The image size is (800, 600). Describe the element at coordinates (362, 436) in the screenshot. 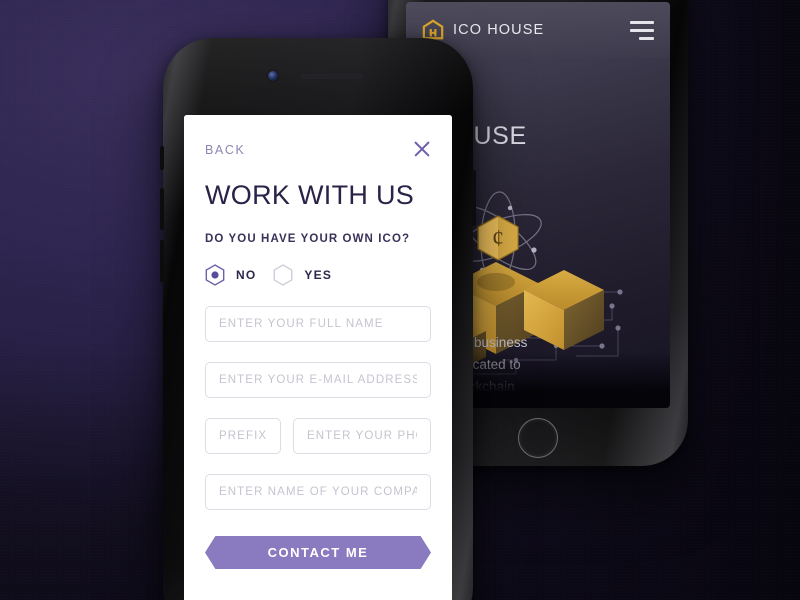

I see `phone-number-input` at that location.